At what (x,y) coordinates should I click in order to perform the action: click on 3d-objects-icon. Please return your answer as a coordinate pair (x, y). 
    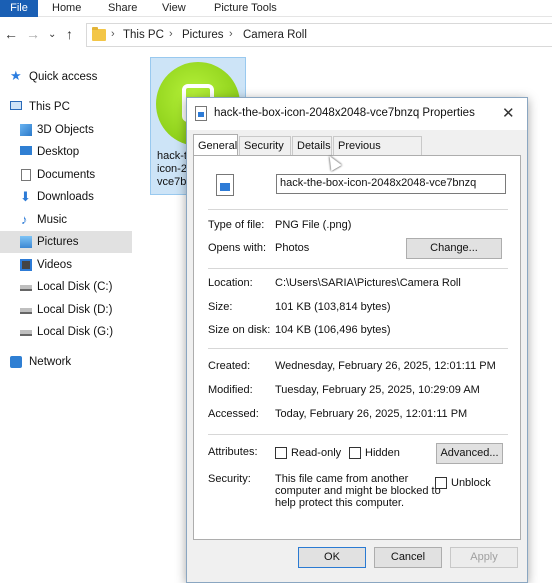
    Looking at the image, I should click on (26, 130).